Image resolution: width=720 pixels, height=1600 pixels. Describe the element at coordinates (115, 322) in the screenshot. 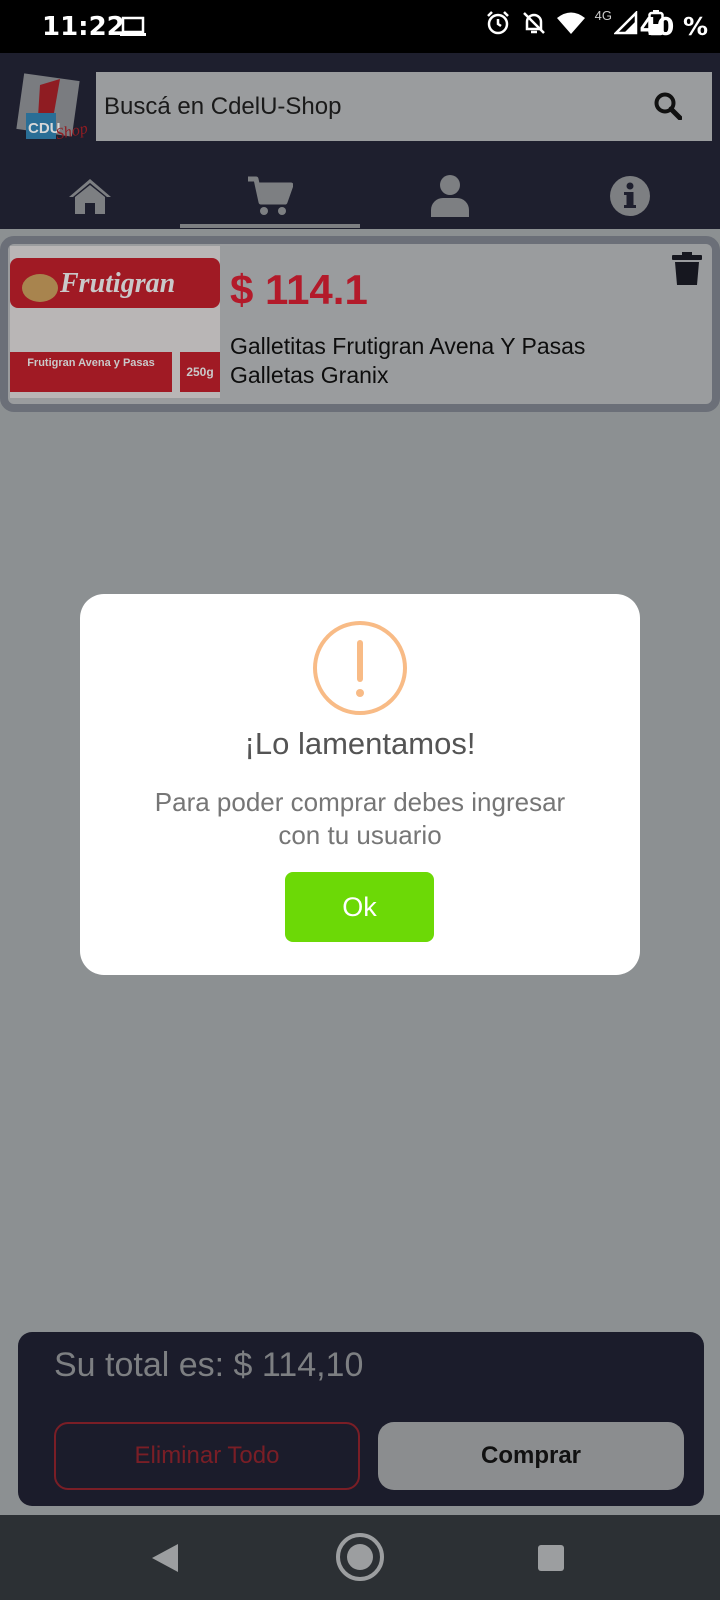

I see `product-image: Frutigran Frutigran Avena y Pasas 250g` at that location.